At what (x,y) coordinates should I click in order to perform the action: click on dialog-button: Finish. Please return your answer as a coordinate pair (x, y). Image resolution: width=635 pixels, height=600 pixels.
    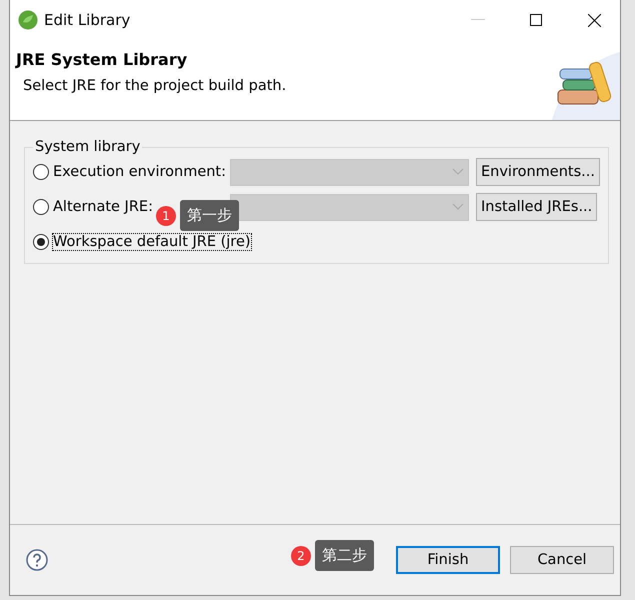
    Looking at the image, I should click on (448, 560).